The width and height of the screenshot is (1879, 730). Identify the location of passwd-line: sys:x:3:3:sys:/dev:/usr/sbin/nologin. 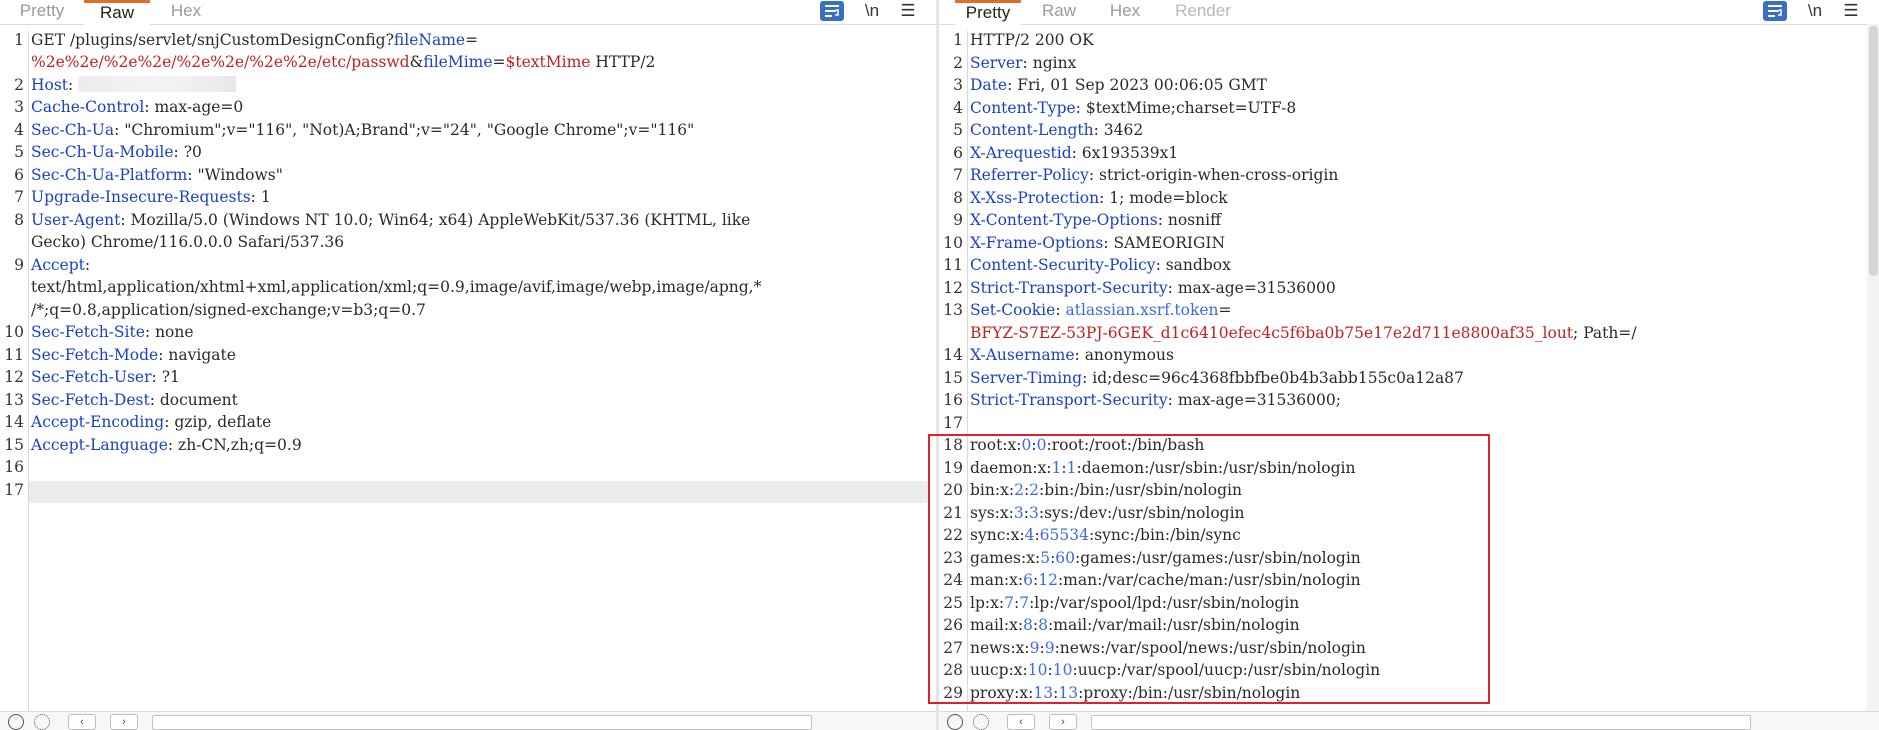
(1414, 513).